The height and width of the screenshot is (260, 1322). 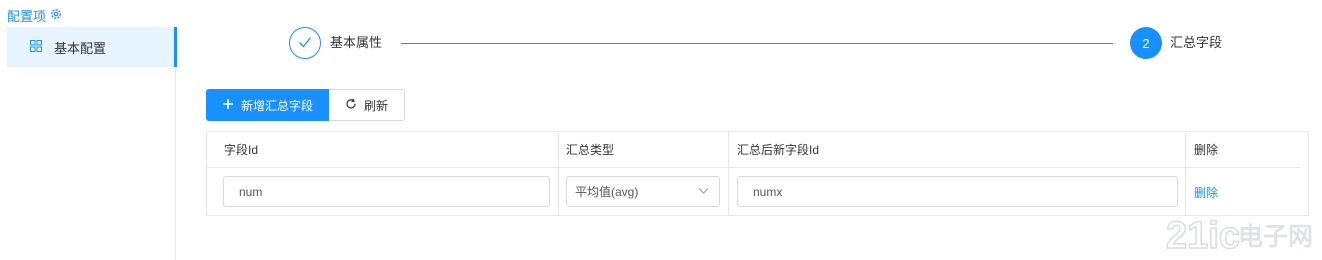 What do you see at coordinates (80, 48) in the screenshot?
I see `sidebar-item-label: 基本配置` at bounding box center [80, 48].